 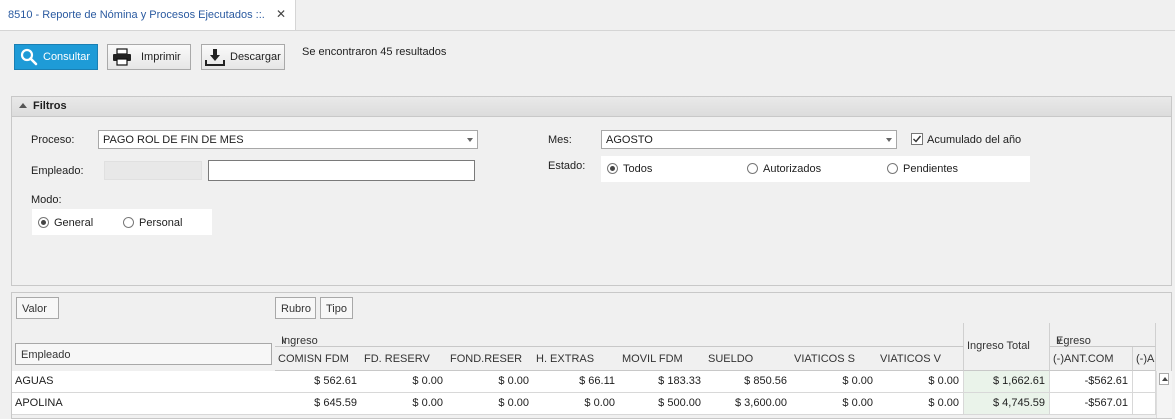 What do you see at coordinates (1007, 404) in the screenshot?
I see `total-cell: $ 4,745.59` at bounding box center [1007, 404].